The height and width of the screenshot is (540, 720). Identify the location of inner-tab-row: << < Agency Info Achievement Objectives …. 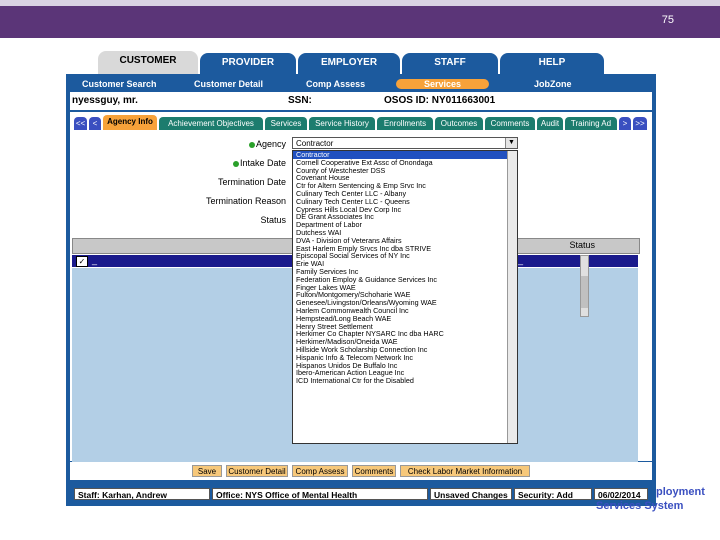
(361, 122).